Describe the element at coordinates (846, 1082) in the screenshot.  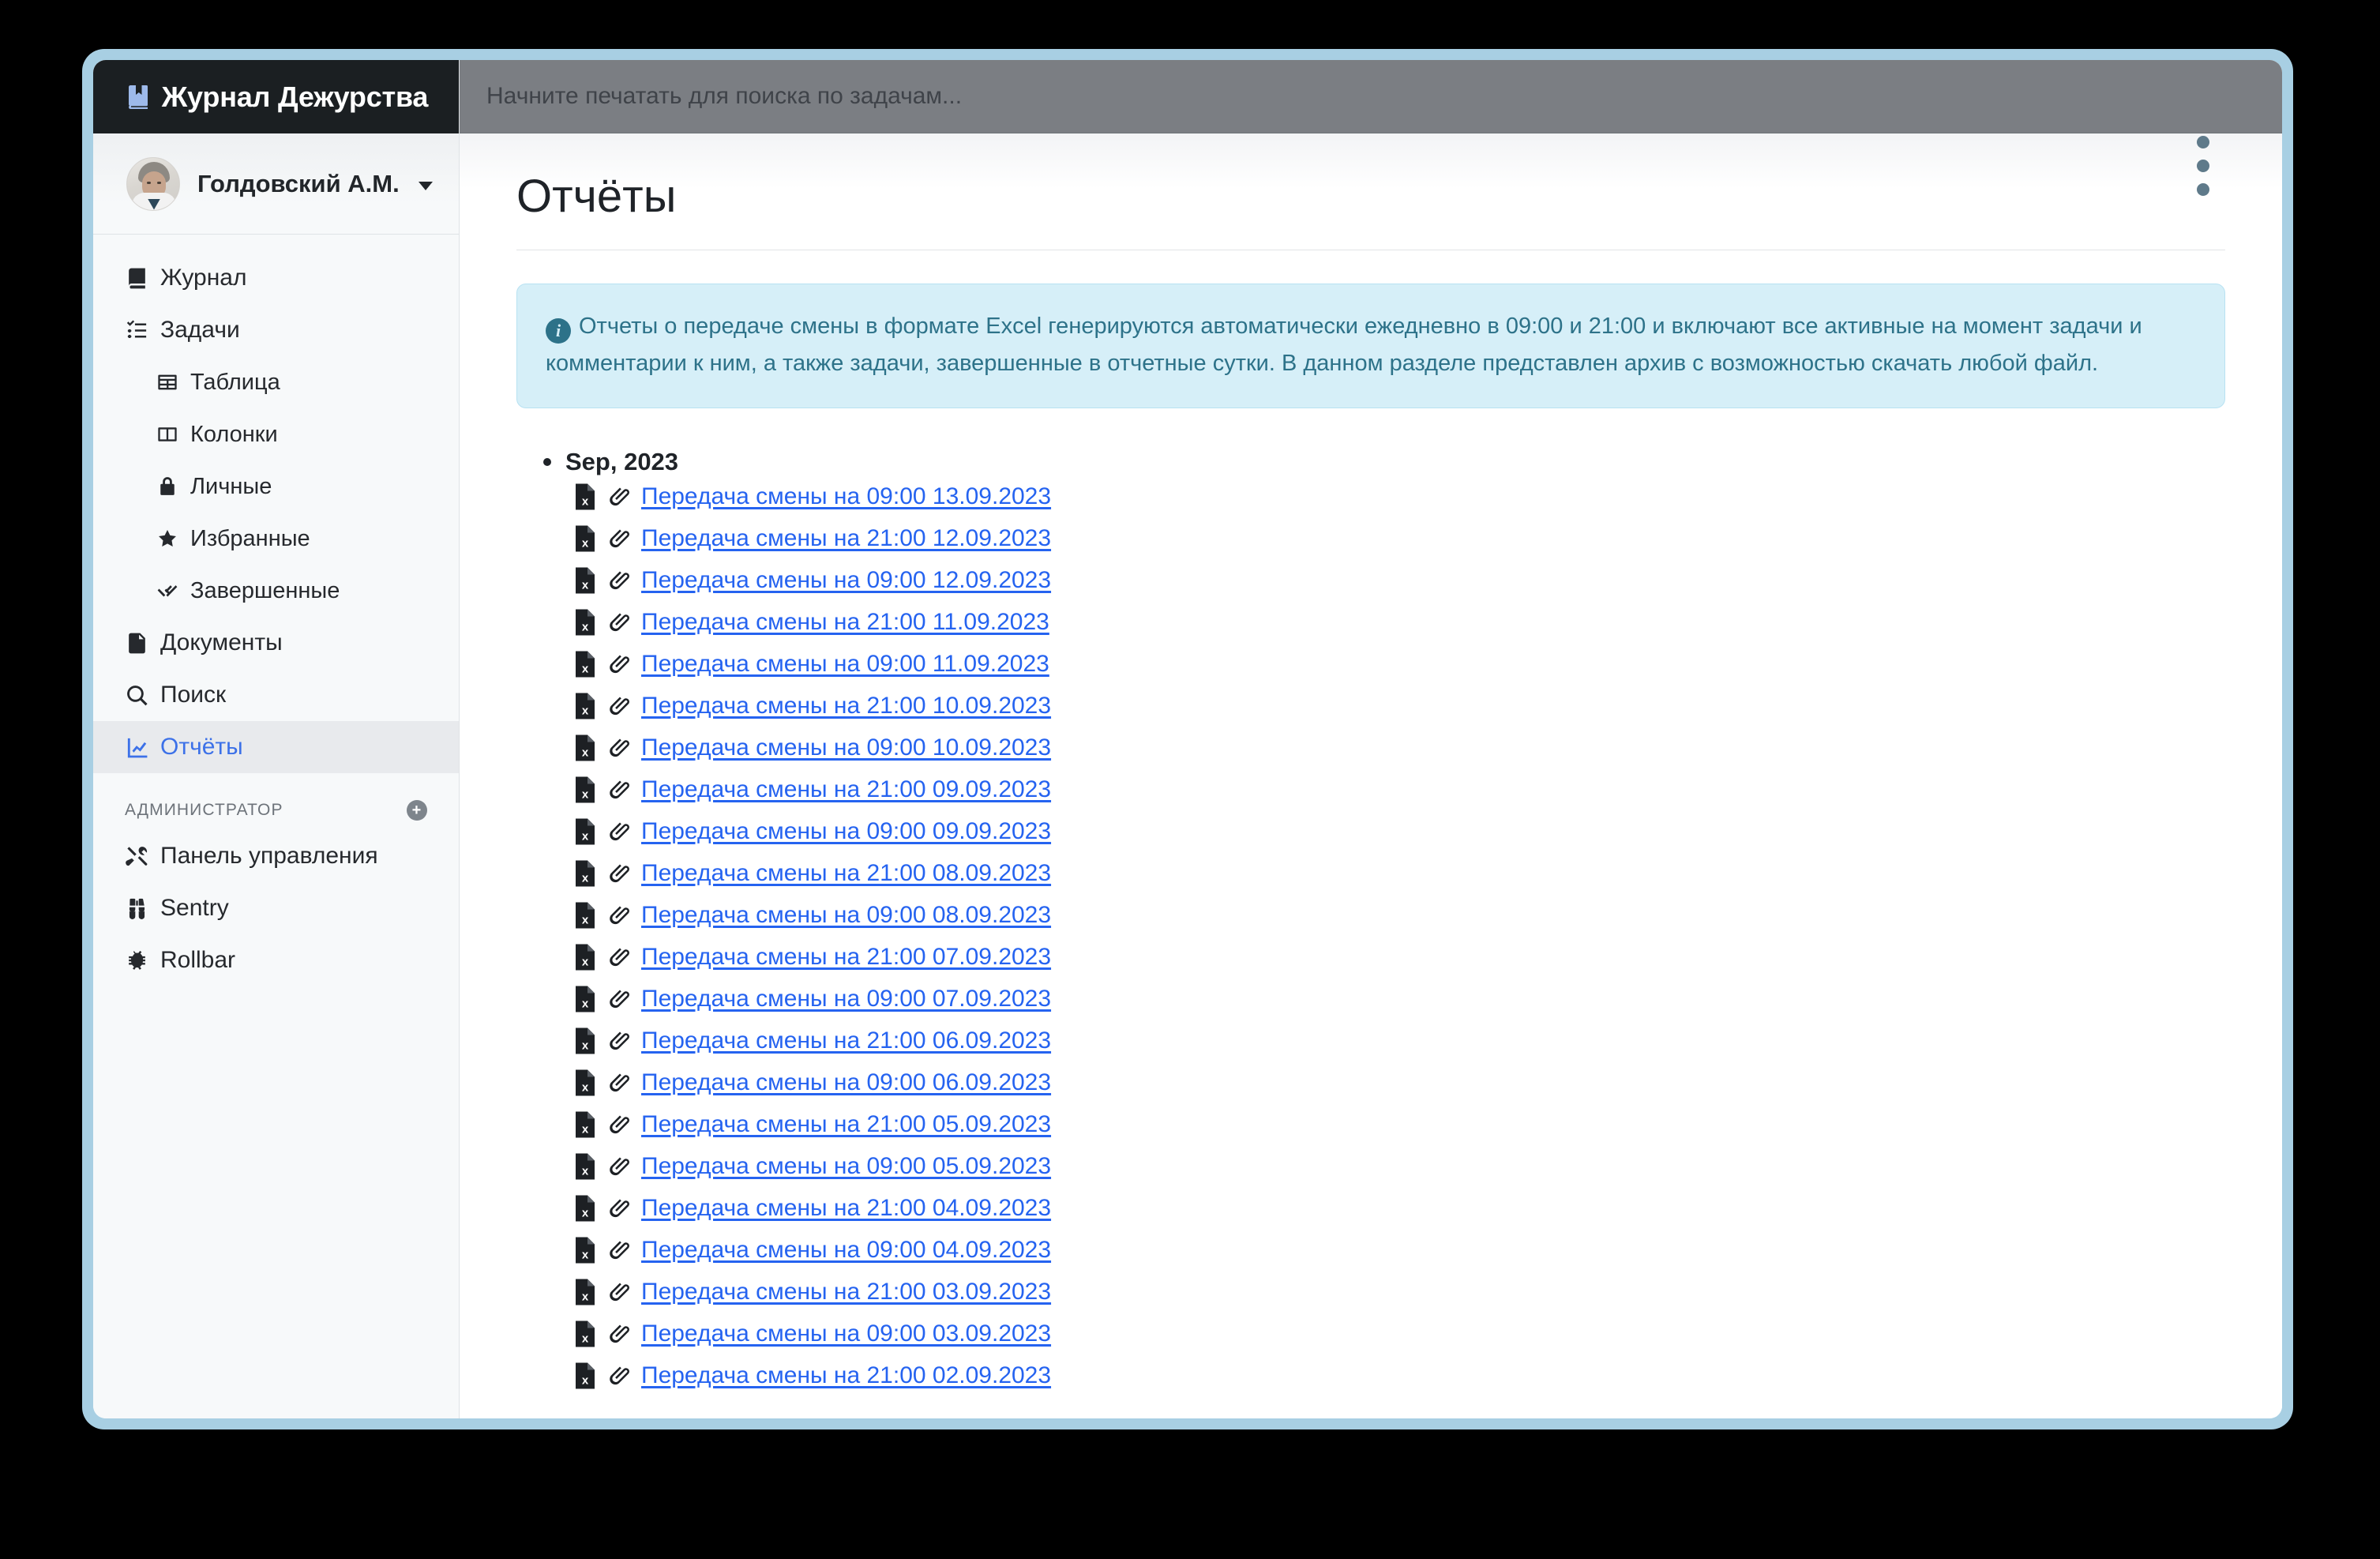
I see `report-file-link: Передача смены на 09:00 06.09.2023` at that location.